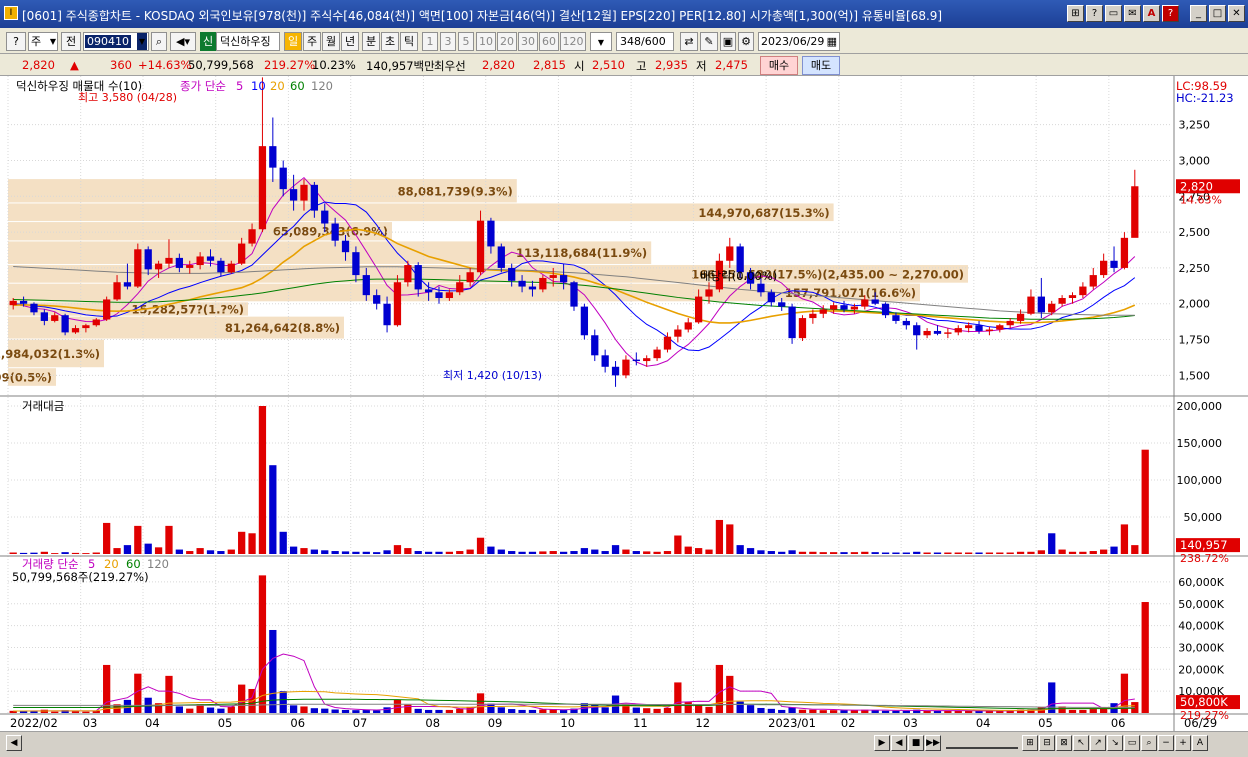 The image size is (1248, 757). I want to click on maximize-button: □, so click(1217, 13).